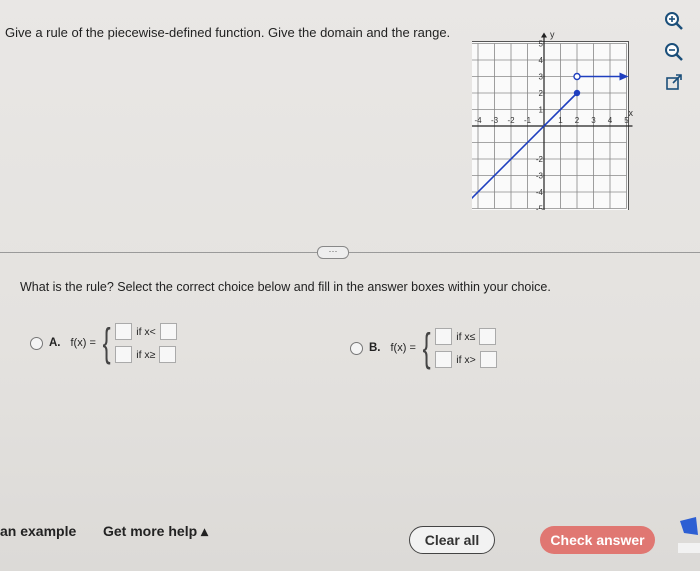 The image size is (700, 571). What do you see at coordinates (511, 120) in the screenshot?
I see `x-tick-label: -2` at bounding box center [511, 120].